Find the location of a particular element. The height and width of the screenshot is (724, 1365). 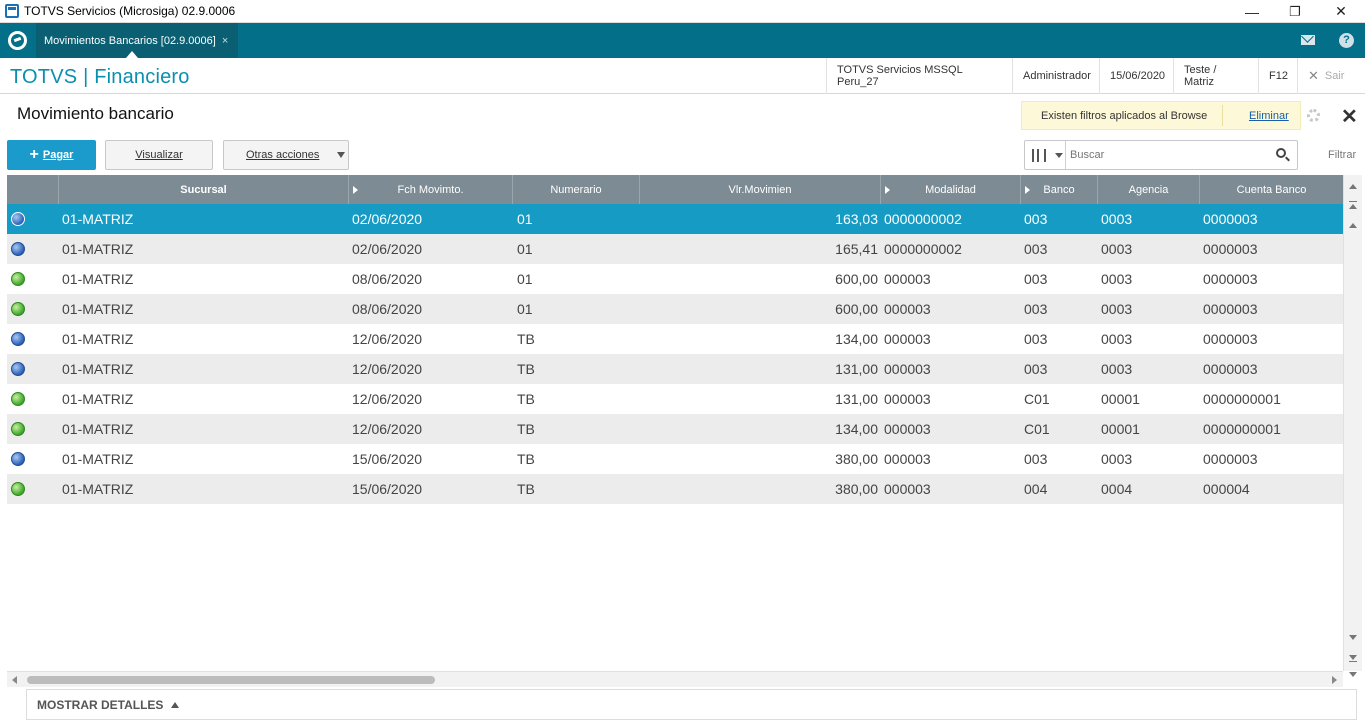

remove-filter-link: Eliminar is located at coordinates (1269, 116).